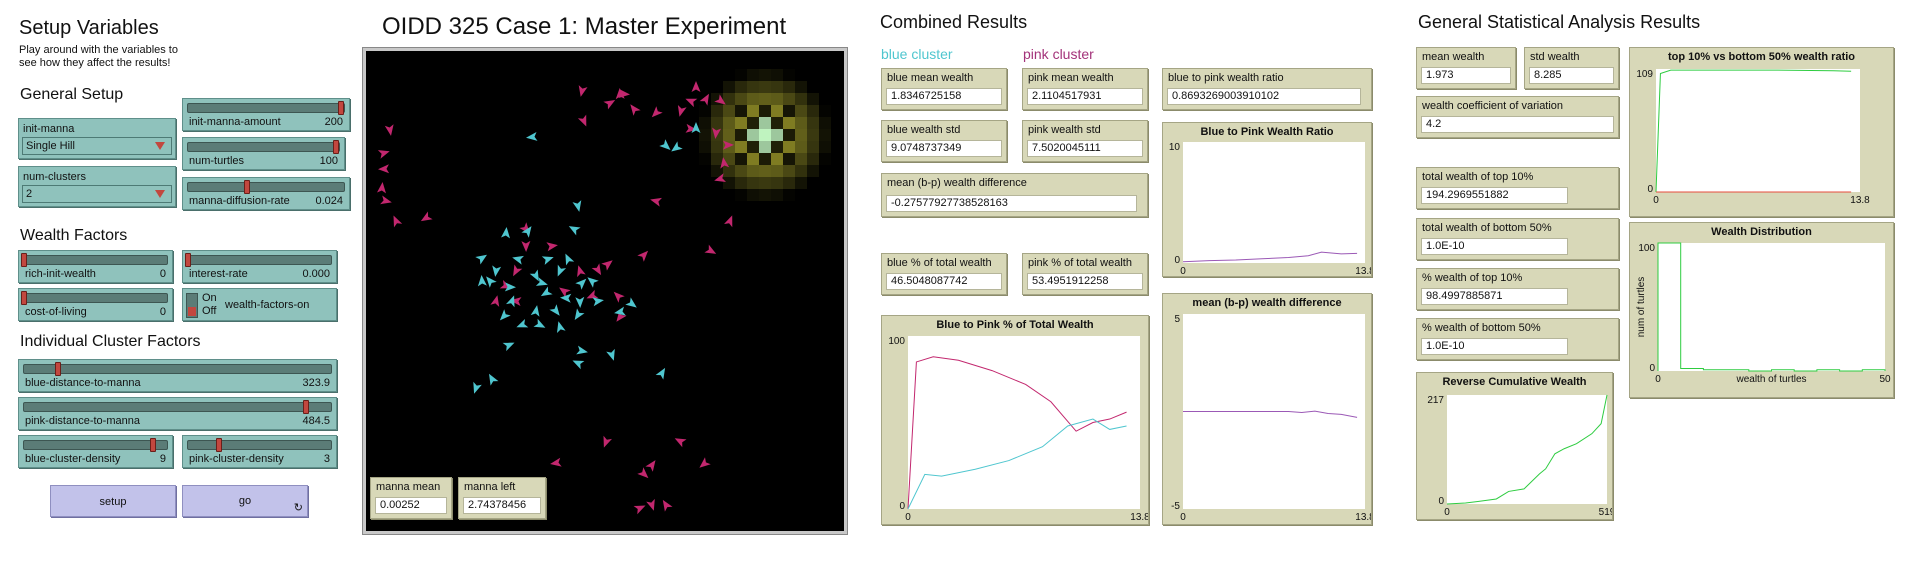 This screenshot has height=564, width=1914. I want to click on pink-cluster-density-slider: pink-cluster-density 3, so click(259, 451).